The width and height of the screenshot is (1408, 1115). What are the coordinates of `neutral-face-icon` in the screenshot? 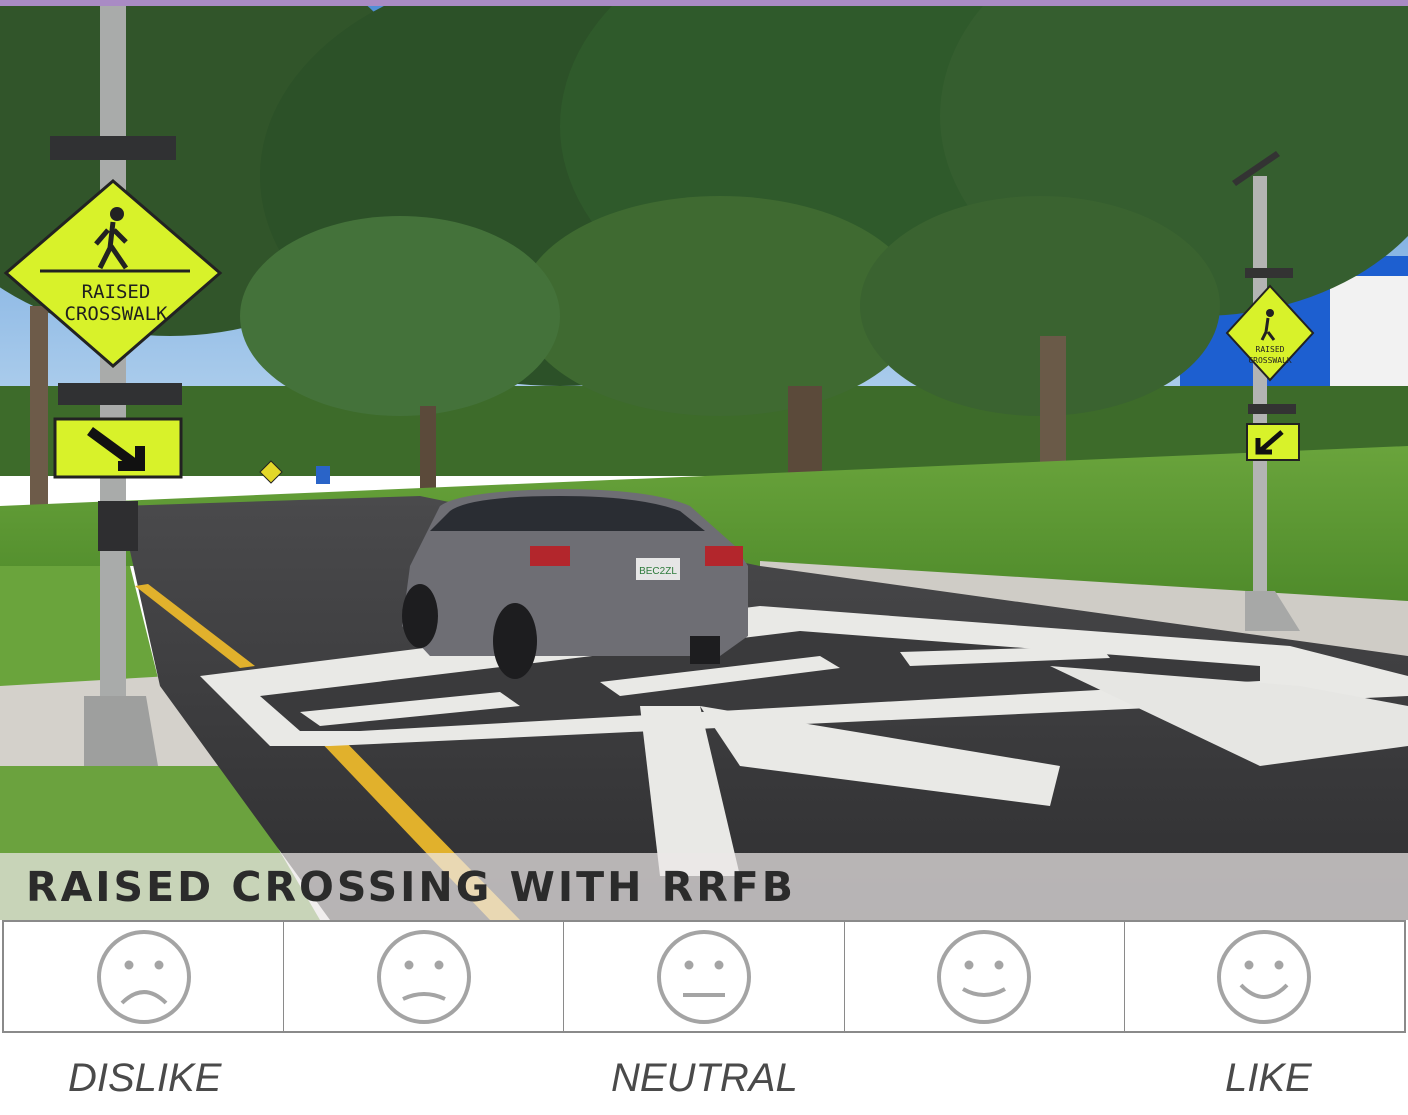 It's located at (704, 976).